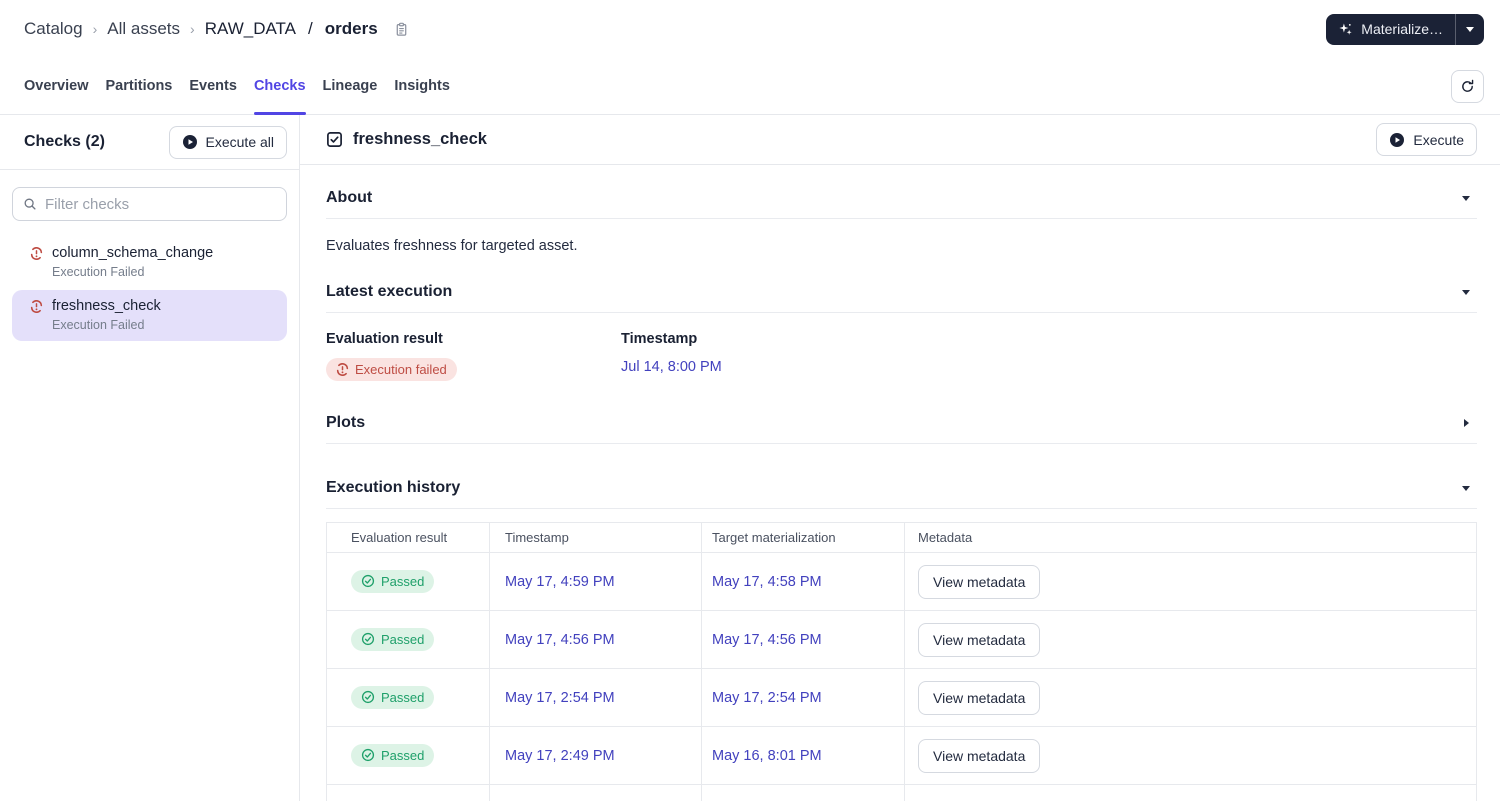 The image size is (1500, 802). I want to click on tab-checks: Checks, so click(279, 86).